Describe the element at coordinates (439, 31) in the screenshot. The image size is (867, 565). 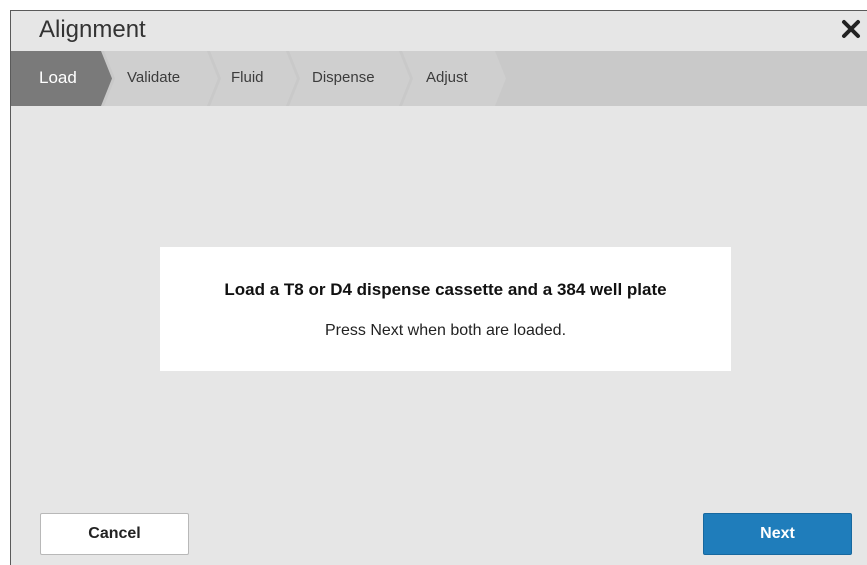
I see `dialog-titlebar: Alignment` at that location.